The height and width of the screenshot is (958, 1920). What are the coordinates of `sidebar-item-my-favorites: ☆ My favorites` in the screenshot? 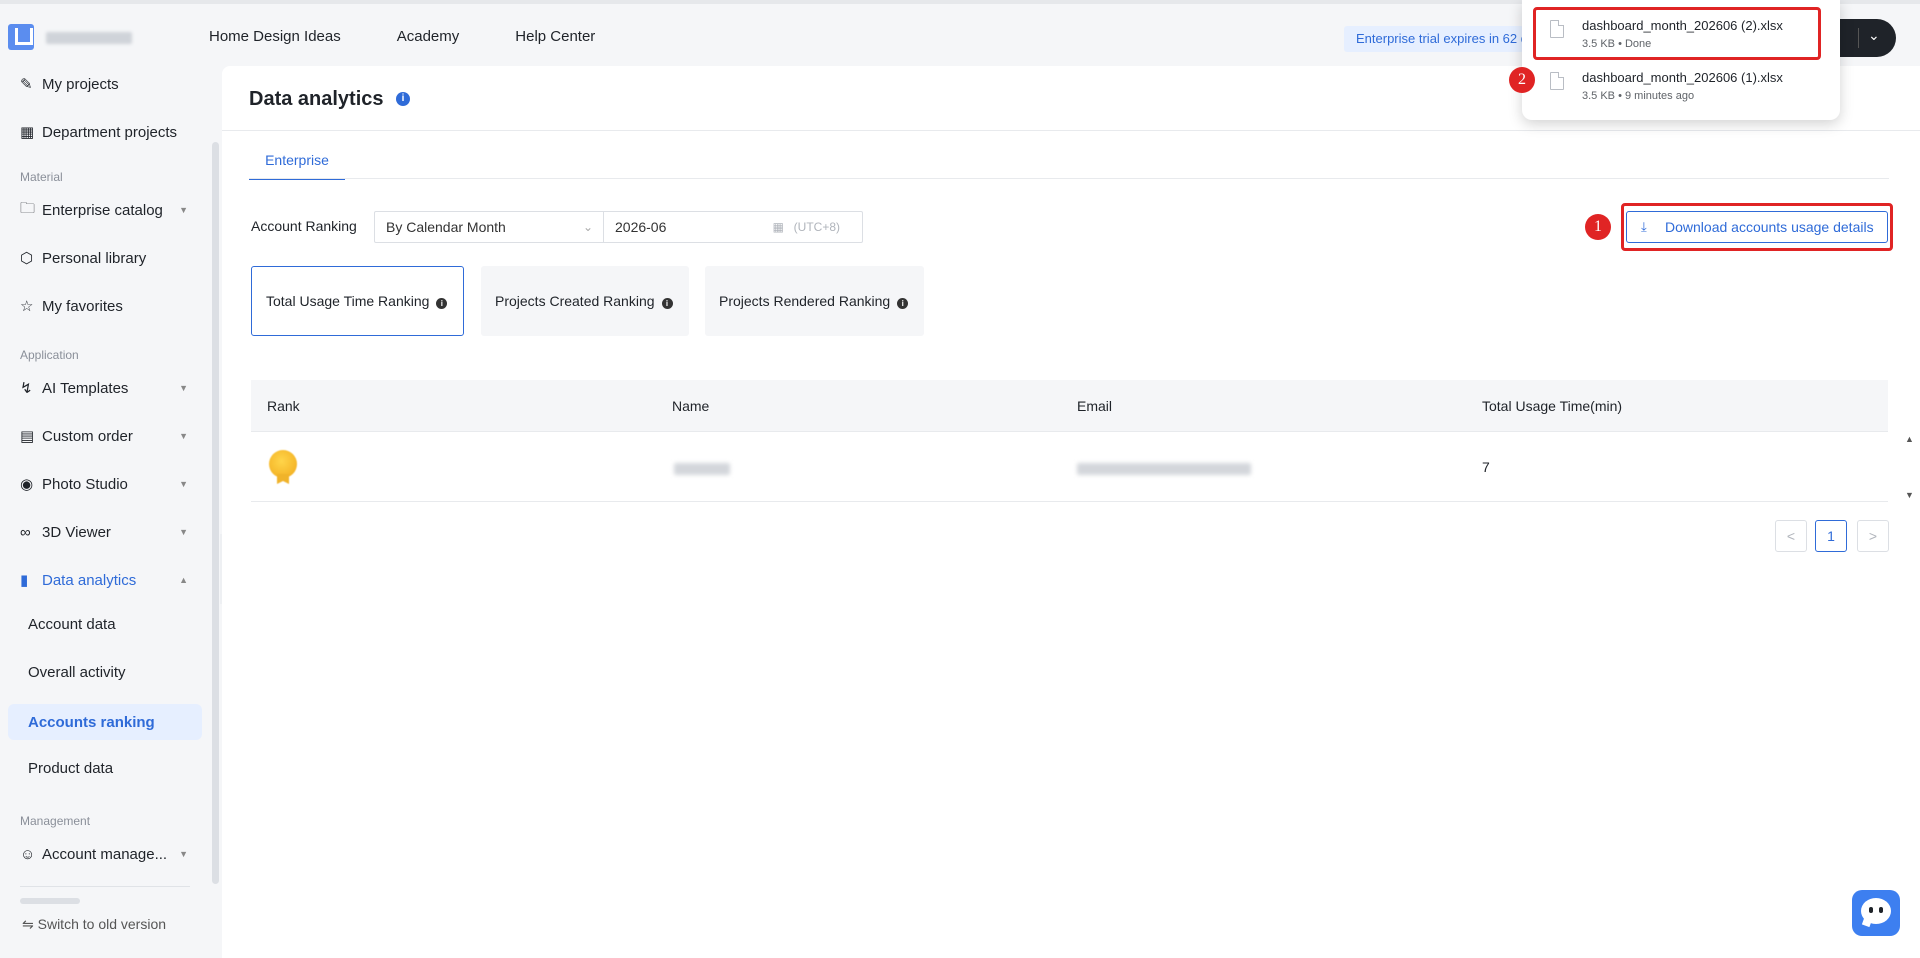 It's located at (105, 306).